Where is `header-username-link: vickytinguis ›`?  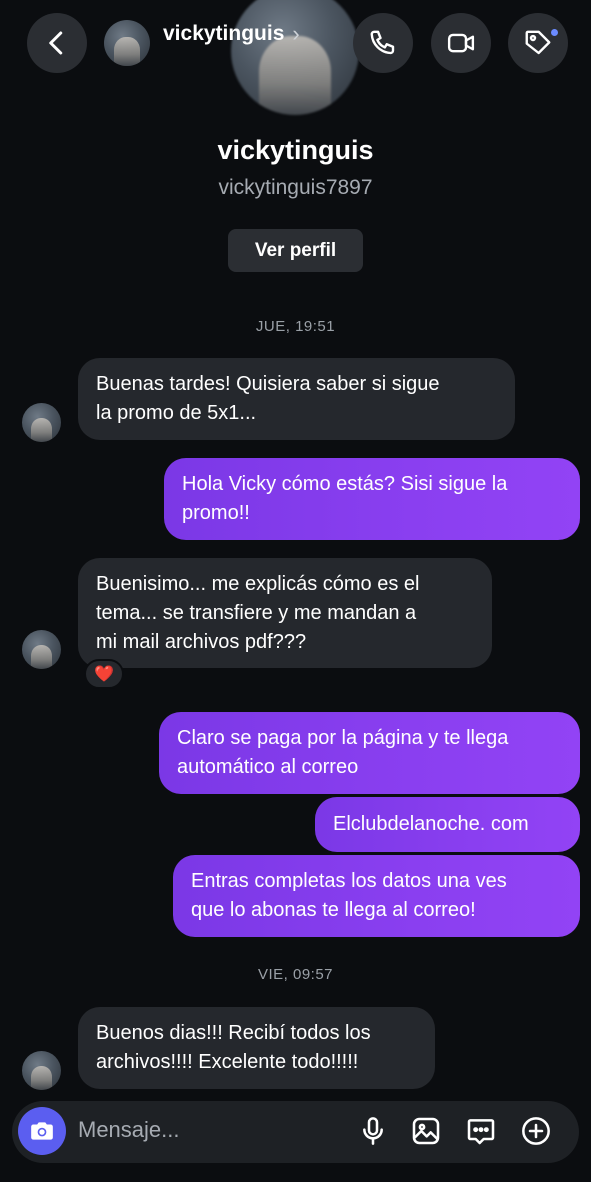 header-username-link: vickytinguis › is located at coordinates (231, 34).